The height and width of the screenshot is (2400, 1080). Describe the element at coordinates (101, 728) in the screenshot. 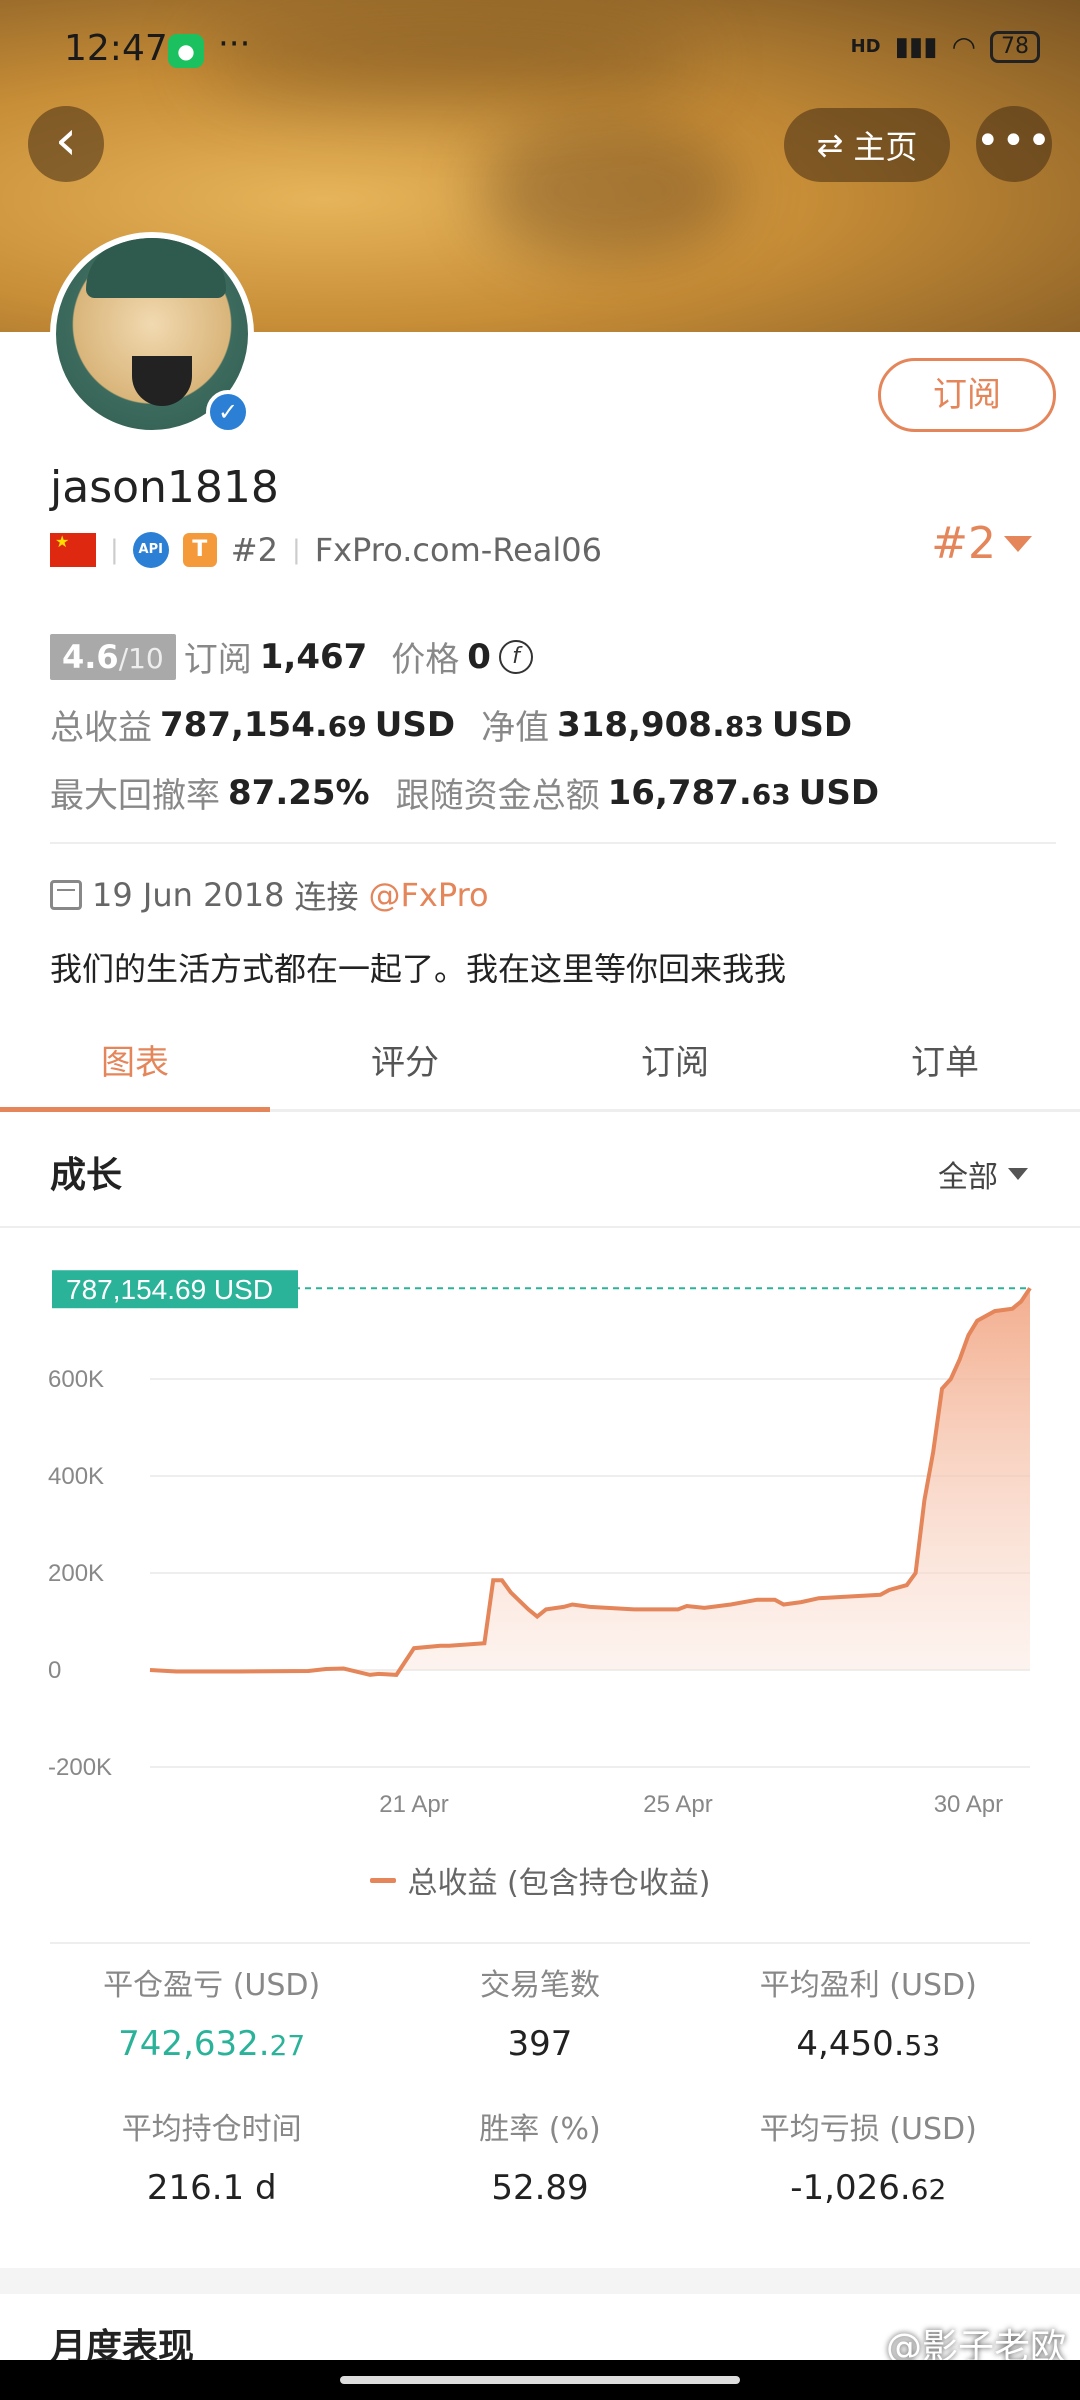

I see `total-profit-label: 总收益` at that location.